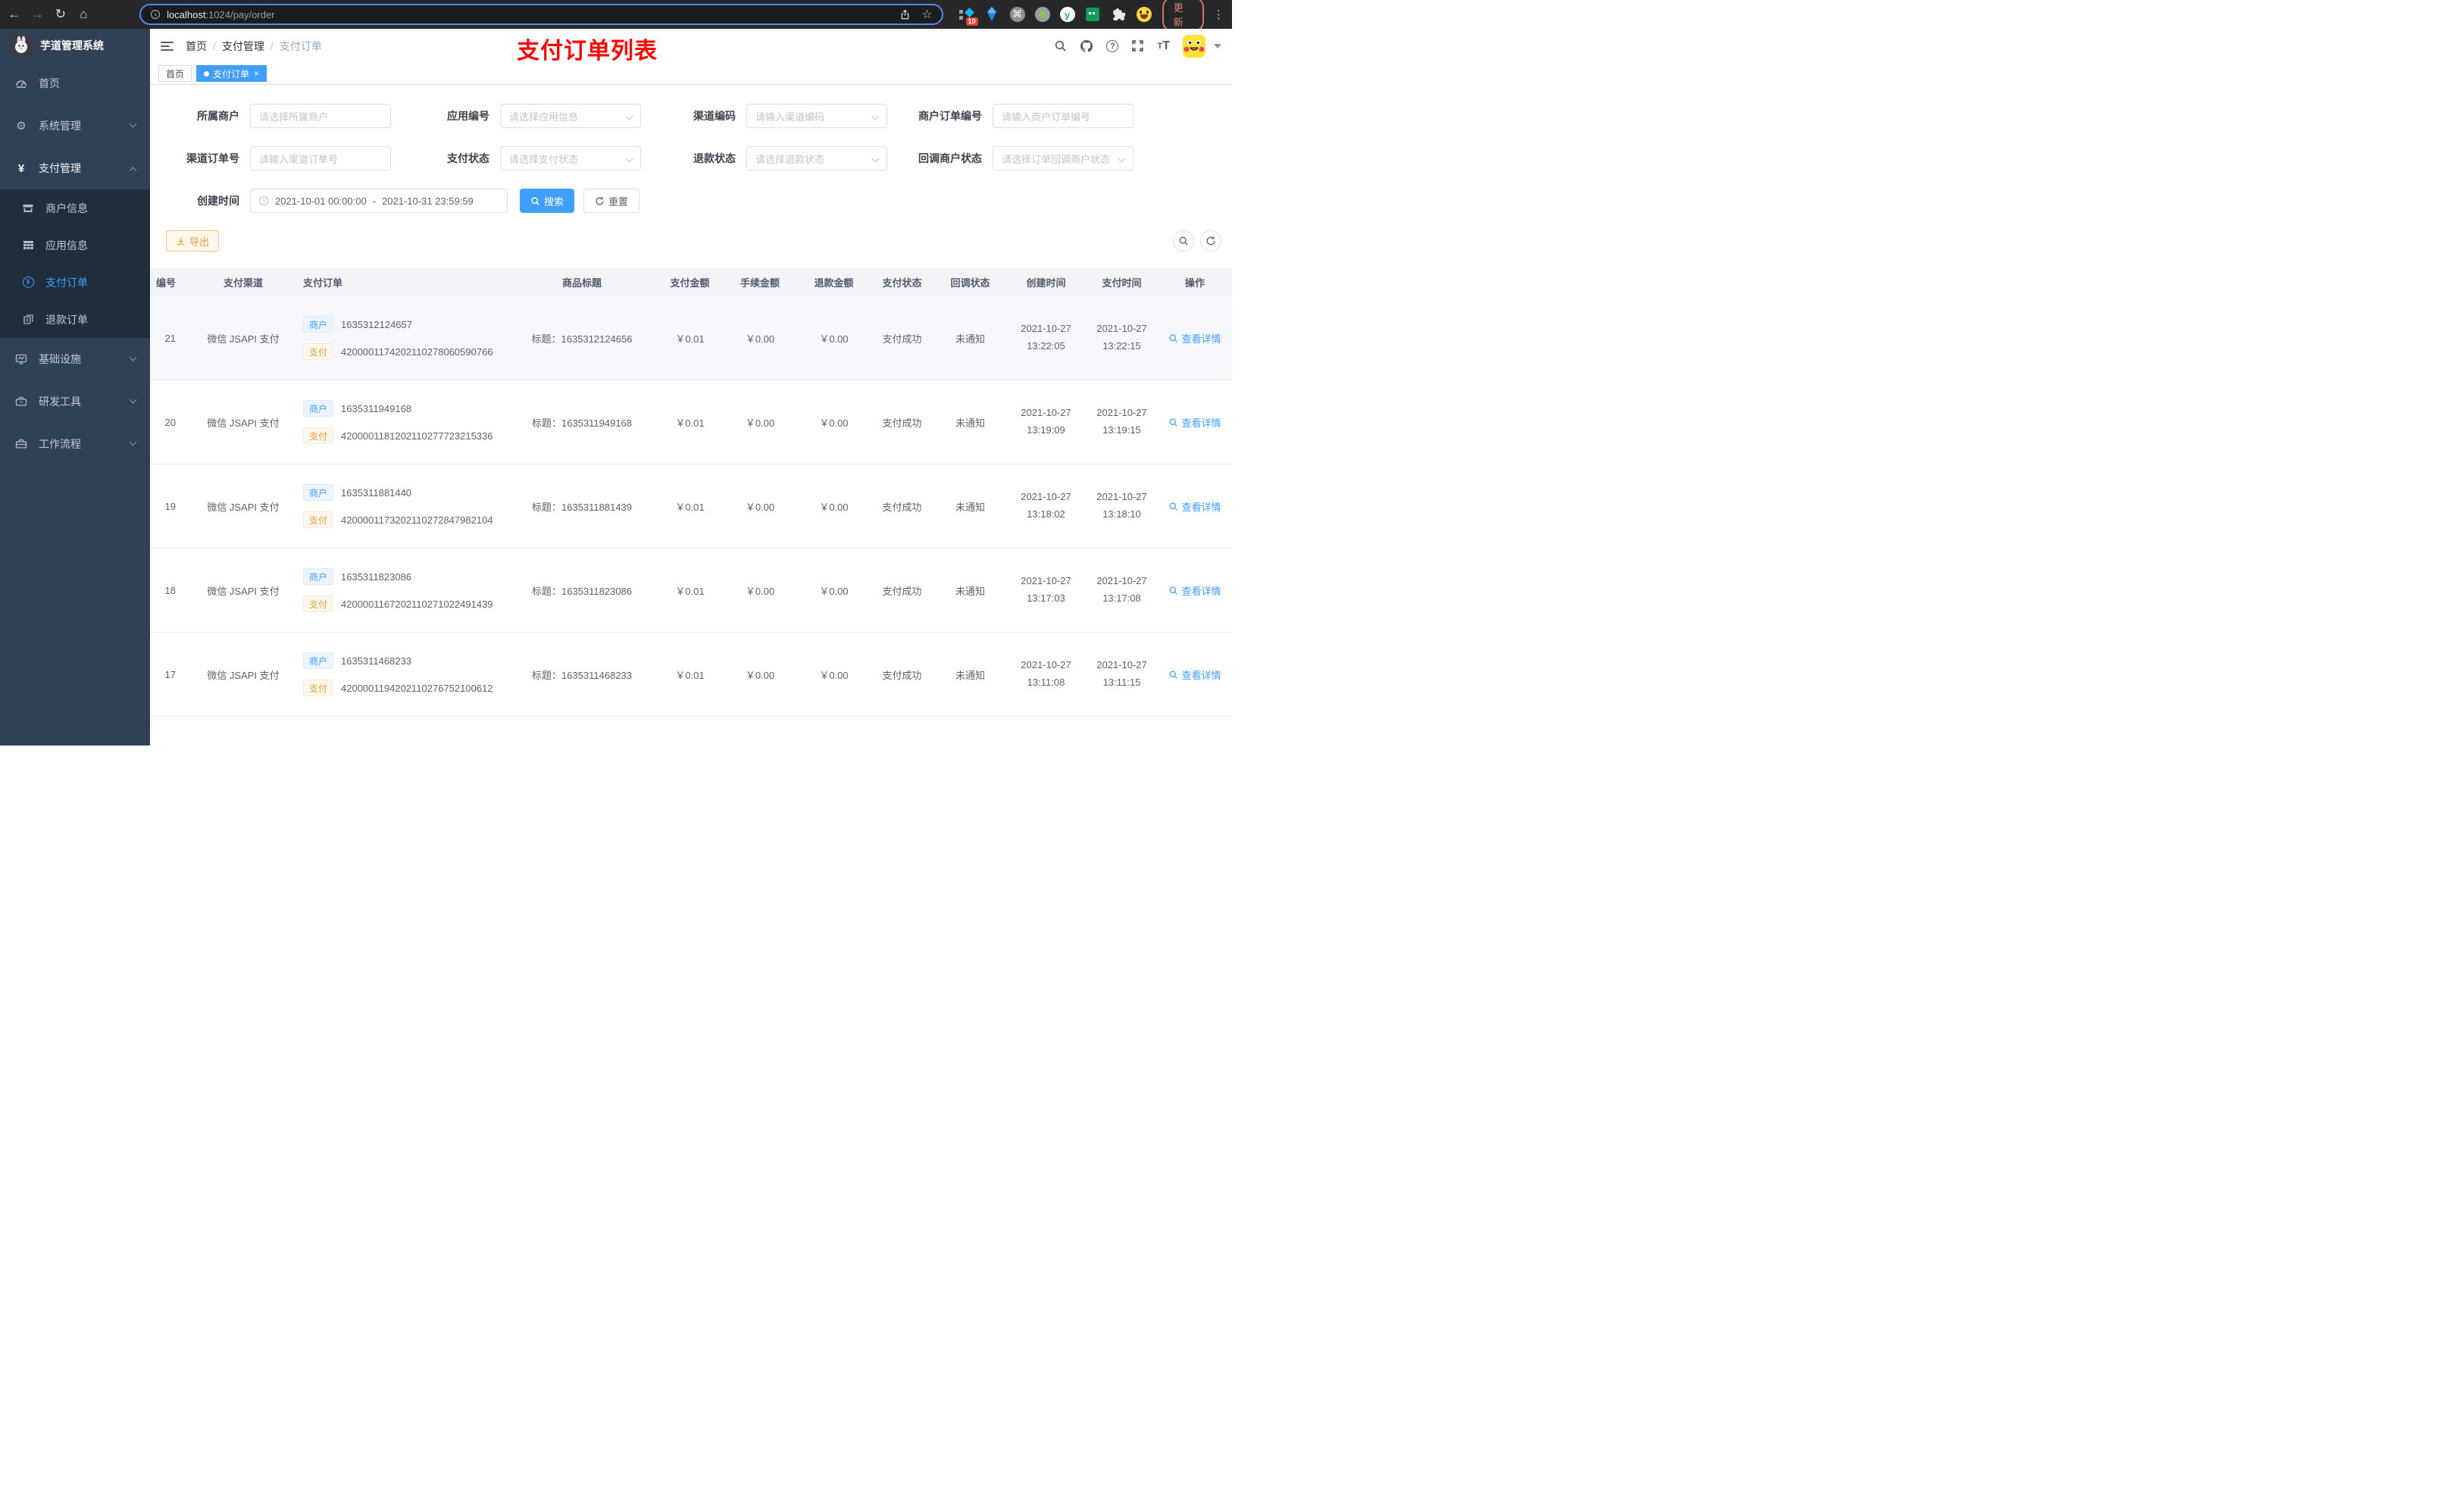 Image resolution: width=2464 pixels, height=1491 pixels. I want to click on extension-command-icon: ⌘, so click(1017, 14).